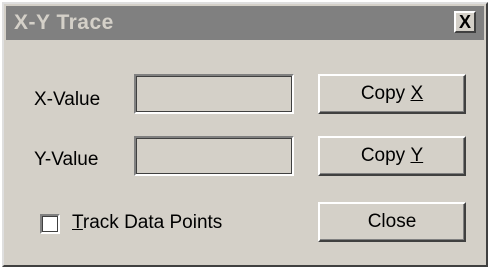 Image resolution: width=492 pixels, height=271 pixels. Describe the element at coordinates (67, 99) in the screenshot. I see `x-value-label: X-Value` at that location.